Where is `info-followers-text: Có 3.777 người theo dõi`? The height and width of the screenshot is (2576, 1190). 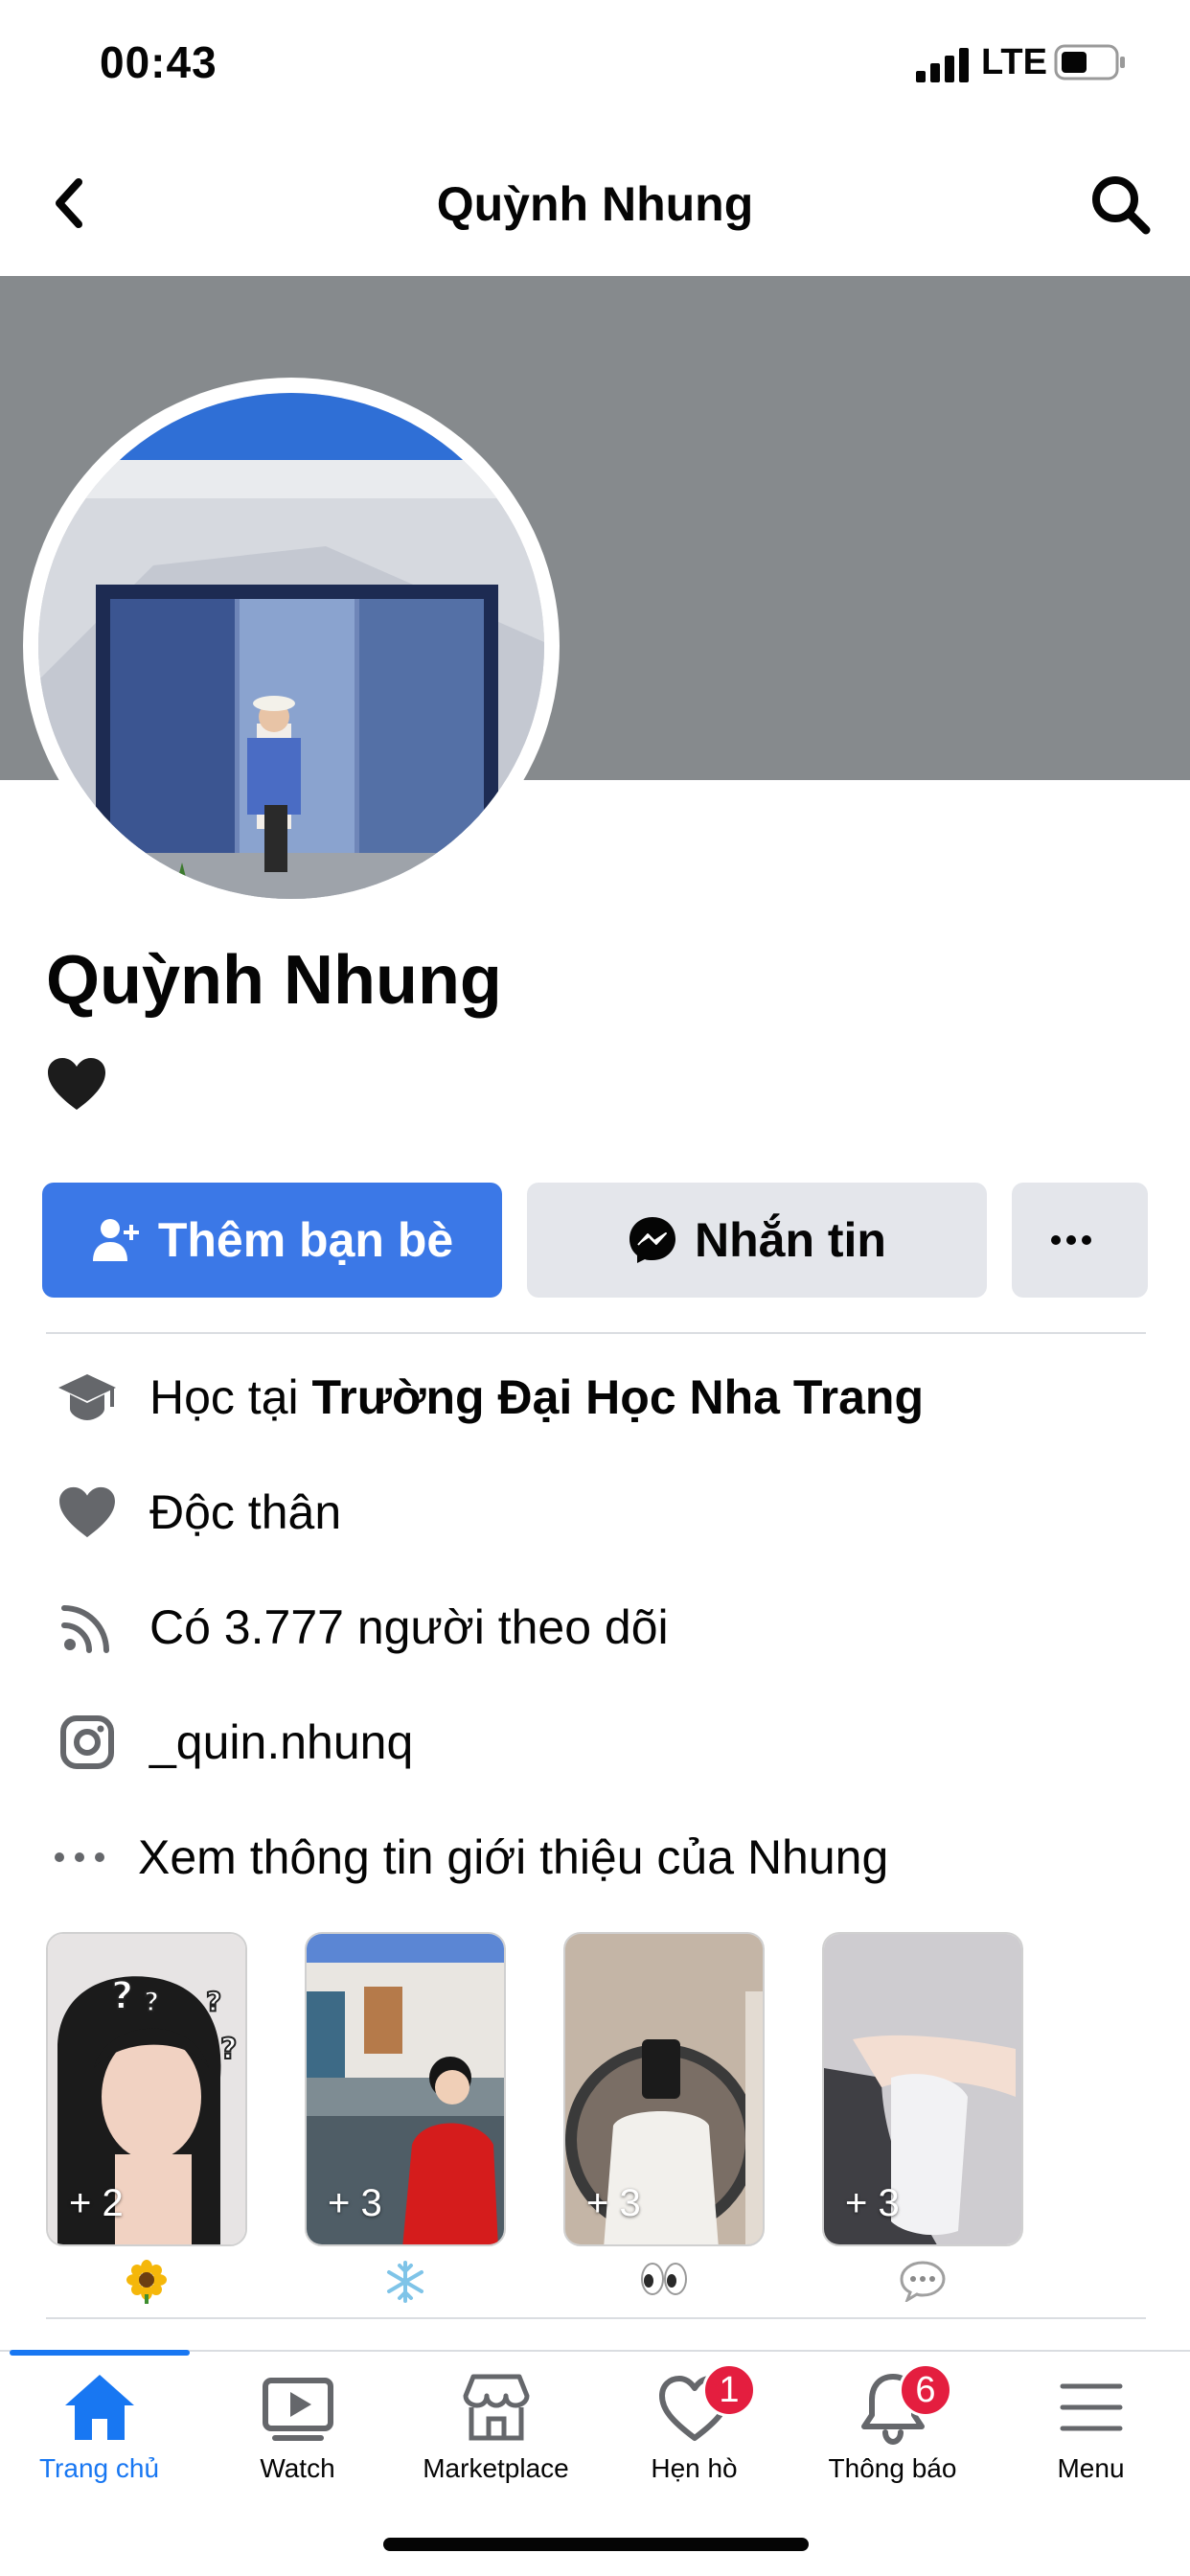 info-followers-text: Có 3.777 người theo dõi is located at coordinates (409, 1627).